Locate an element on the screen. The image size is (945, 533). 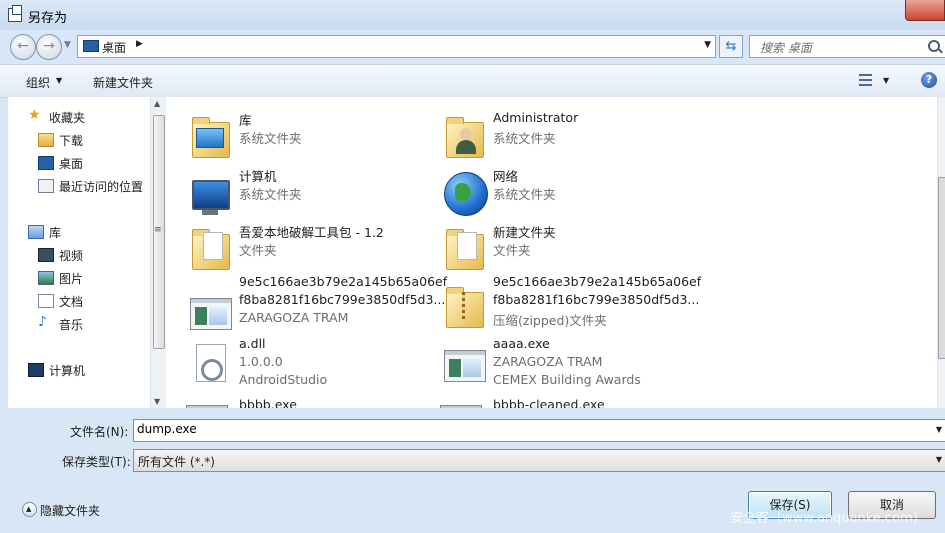
file-name: bbbb-cleaned.exe is located at coordinates (549, 402).